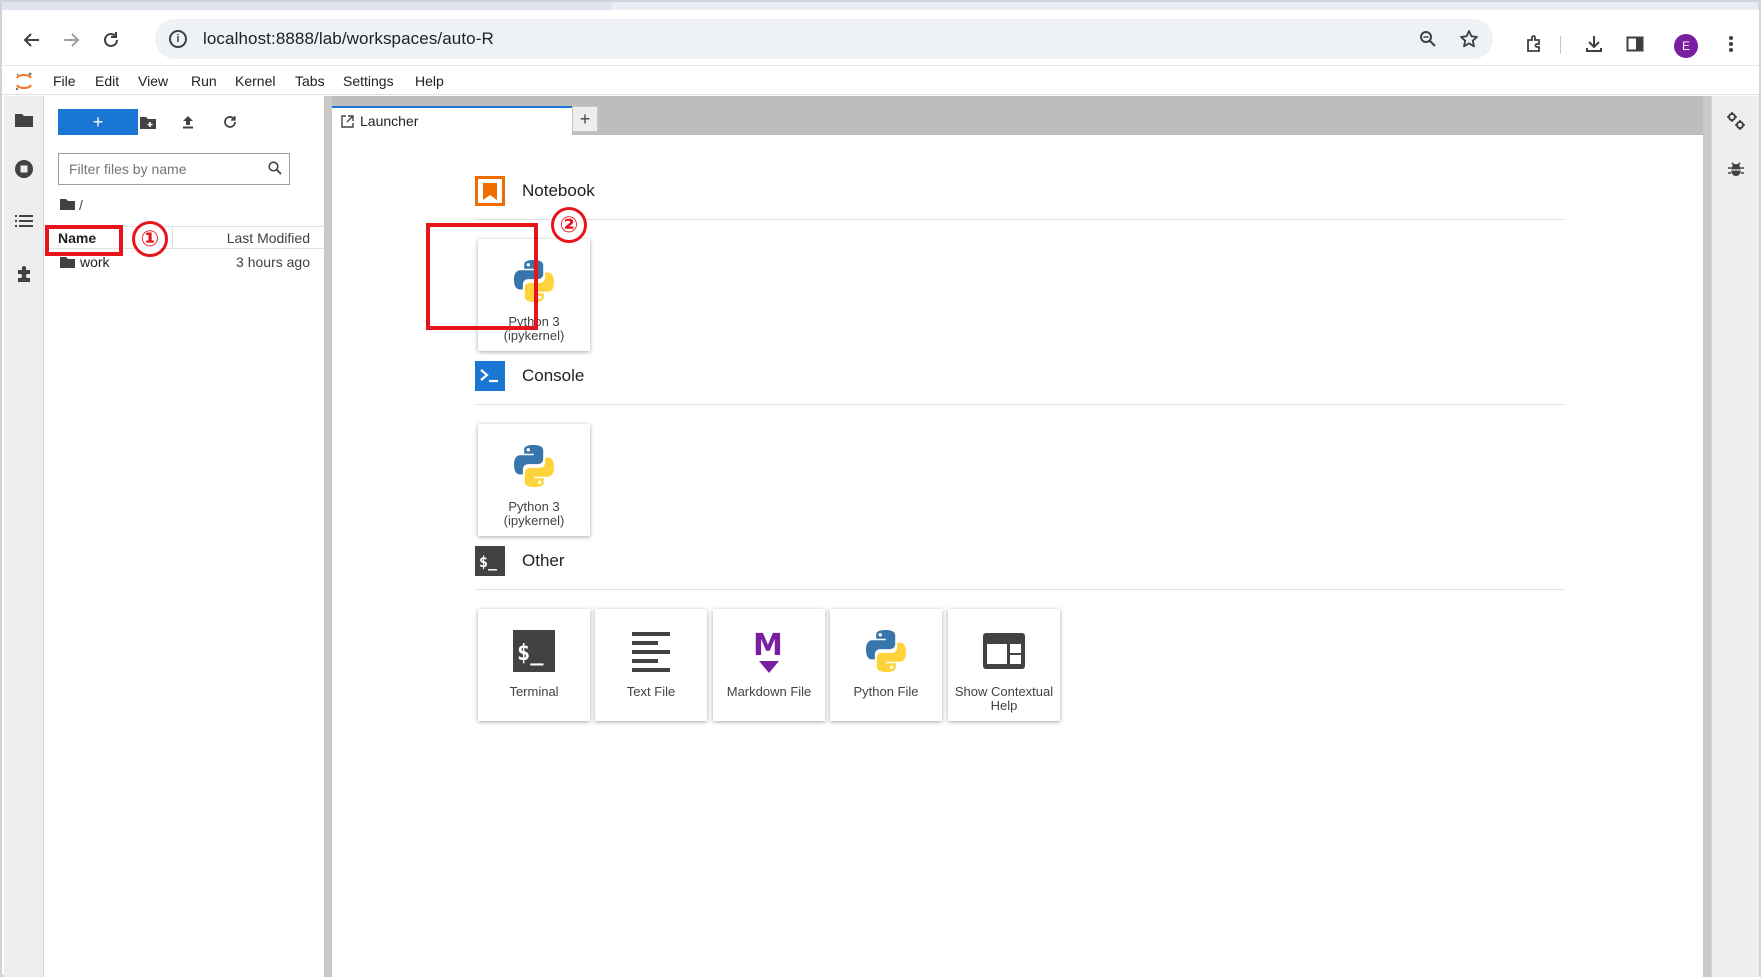 The image size is (1761, 977). What do you see at coordinates (111, 40) in the screenshot?
I see `reload-icon` at bounding box center [111, 40].